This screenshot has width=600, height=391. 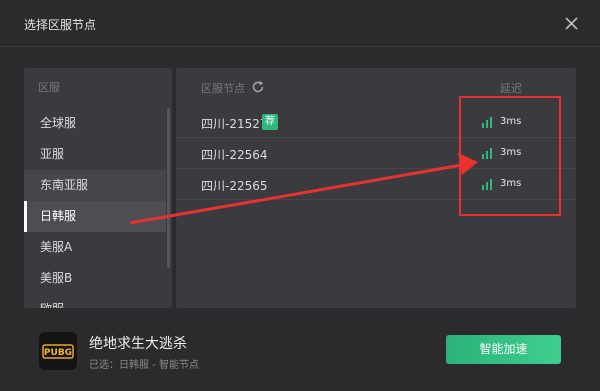 I want to click on region-list-scrollbar, so click(x=168, y=188).